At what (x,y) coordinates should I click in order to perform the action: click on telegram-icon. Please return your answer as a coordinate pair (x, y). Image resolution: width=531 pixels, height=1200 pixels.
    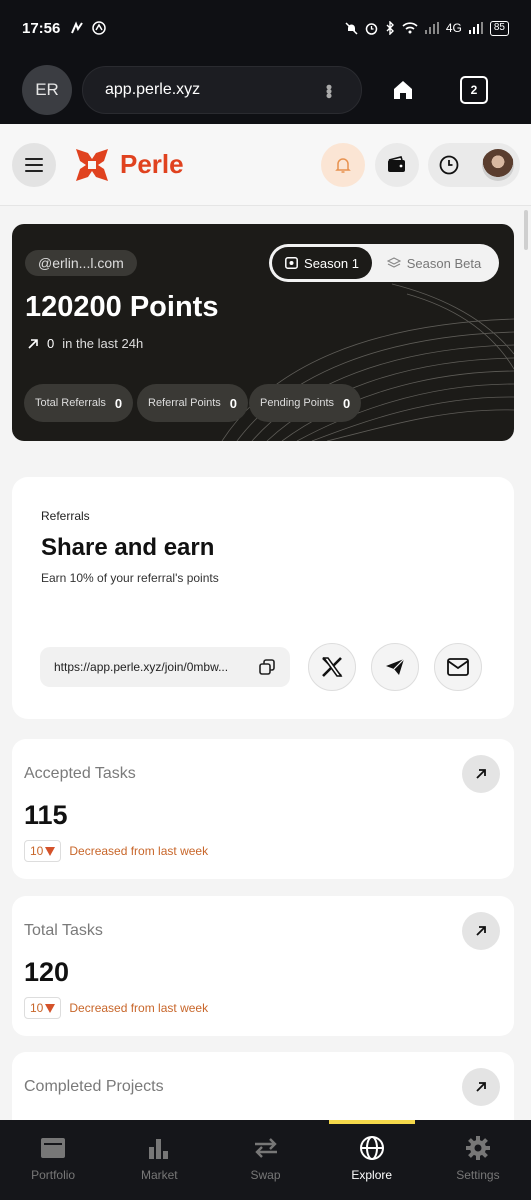
    Looking at the image, I should click on (395, 666).